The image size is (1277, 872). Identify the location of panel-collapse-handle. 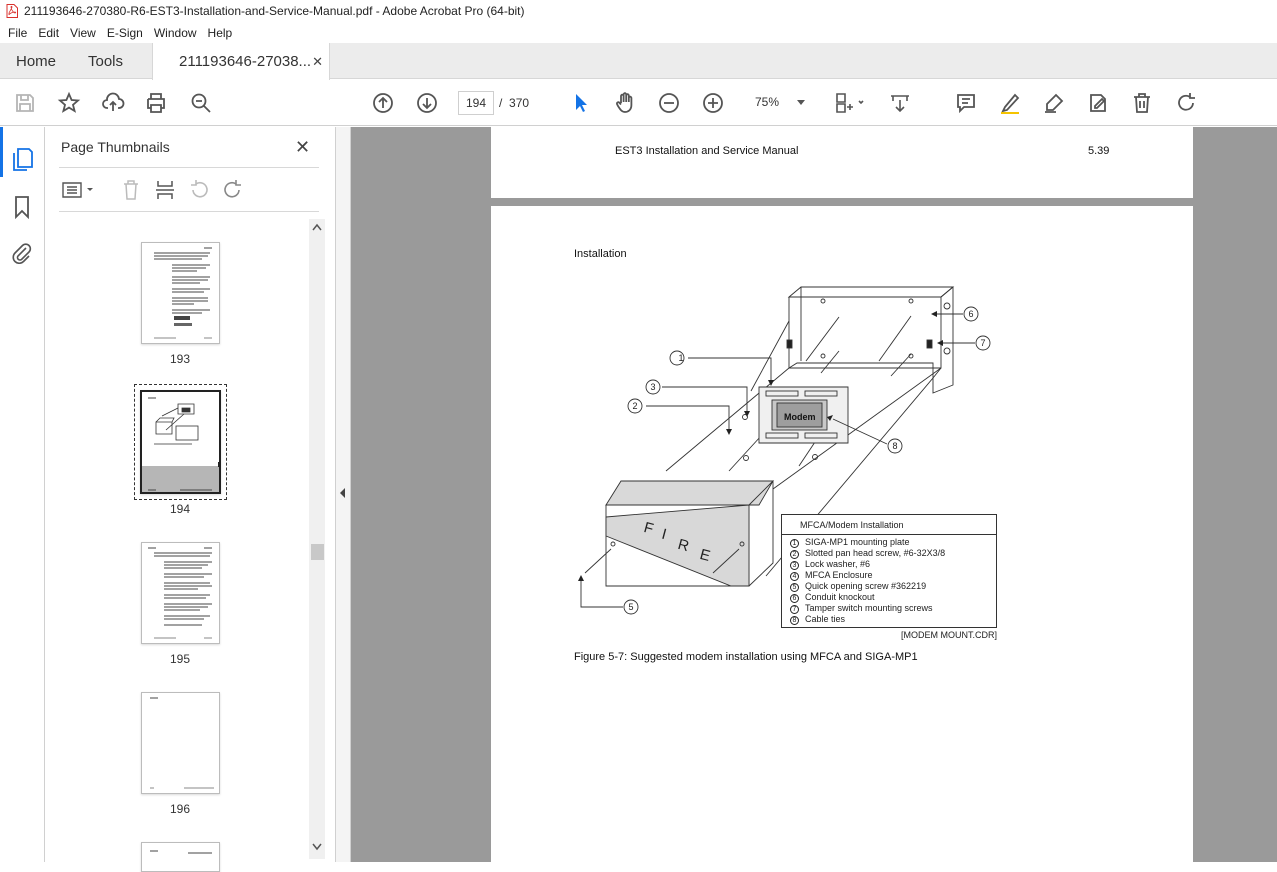
(343, 494).